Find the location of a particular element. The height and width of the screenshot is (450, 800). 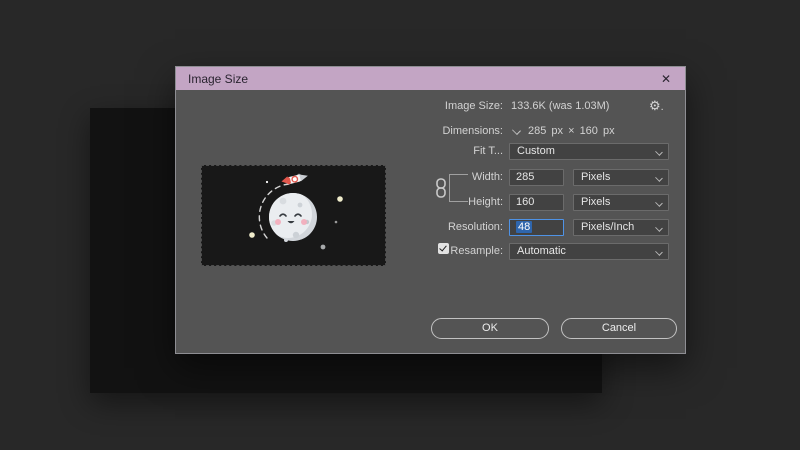

gear-icon: ⚙. is located at coordinates (660, 106).